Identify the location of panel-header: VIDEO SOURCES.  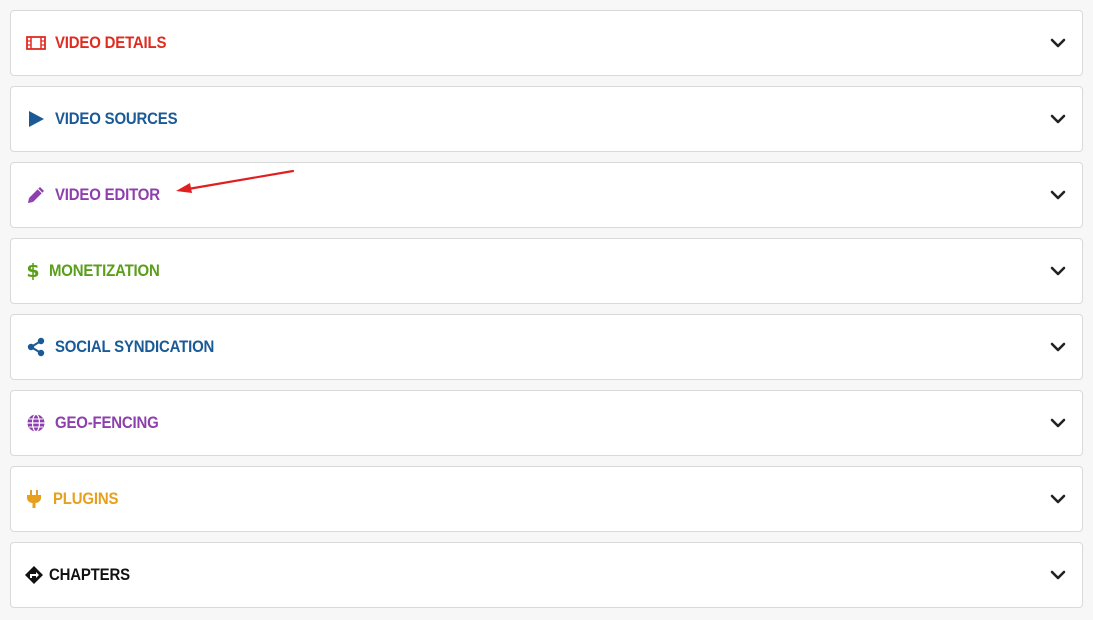
(546, 119).